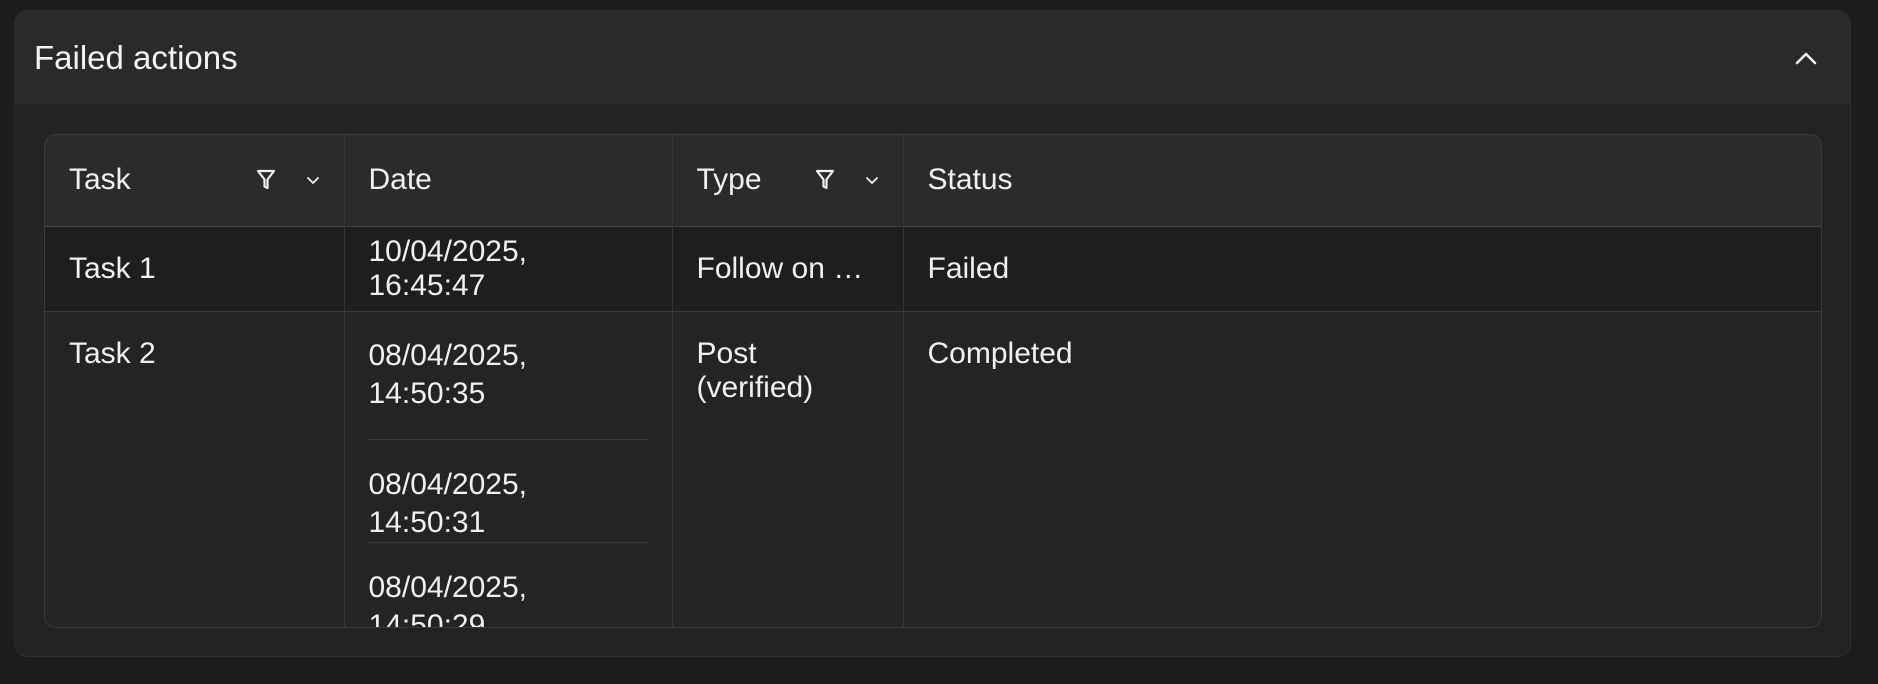 This screenshot has width=1878, height=684. What do you see at coordinates (136, 57) in the screenshot?
I see `panel-title: Failed actions` at bounding box center [136, 57].